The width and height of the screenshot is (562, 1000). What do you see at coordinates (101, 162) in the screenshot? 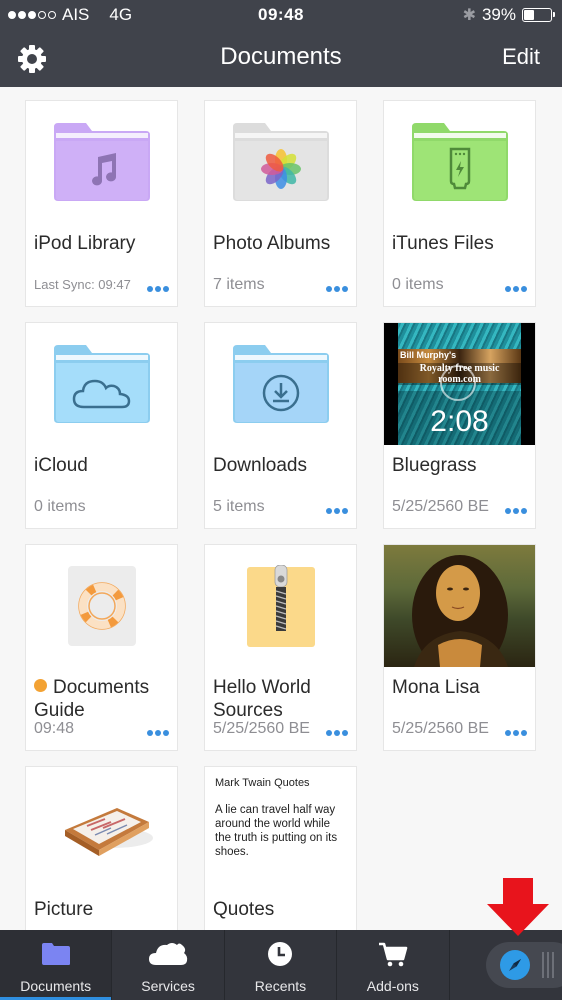
I see `music-folder-icon` at bounding box center [101, 162].